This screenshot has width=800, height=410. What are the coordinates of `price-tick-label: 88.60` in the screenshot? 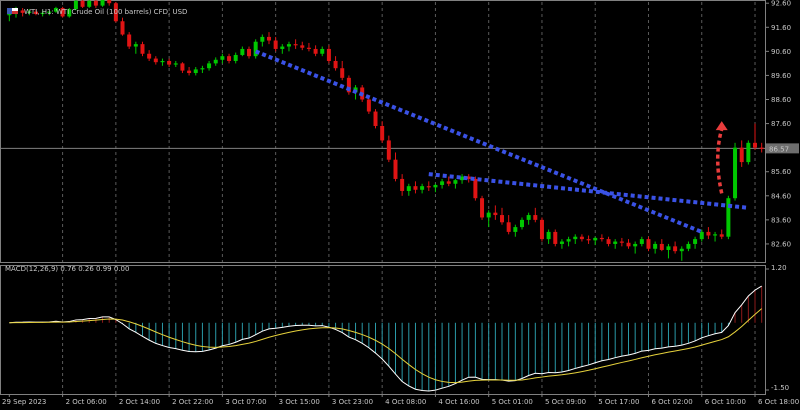 It's located at (781, 100).